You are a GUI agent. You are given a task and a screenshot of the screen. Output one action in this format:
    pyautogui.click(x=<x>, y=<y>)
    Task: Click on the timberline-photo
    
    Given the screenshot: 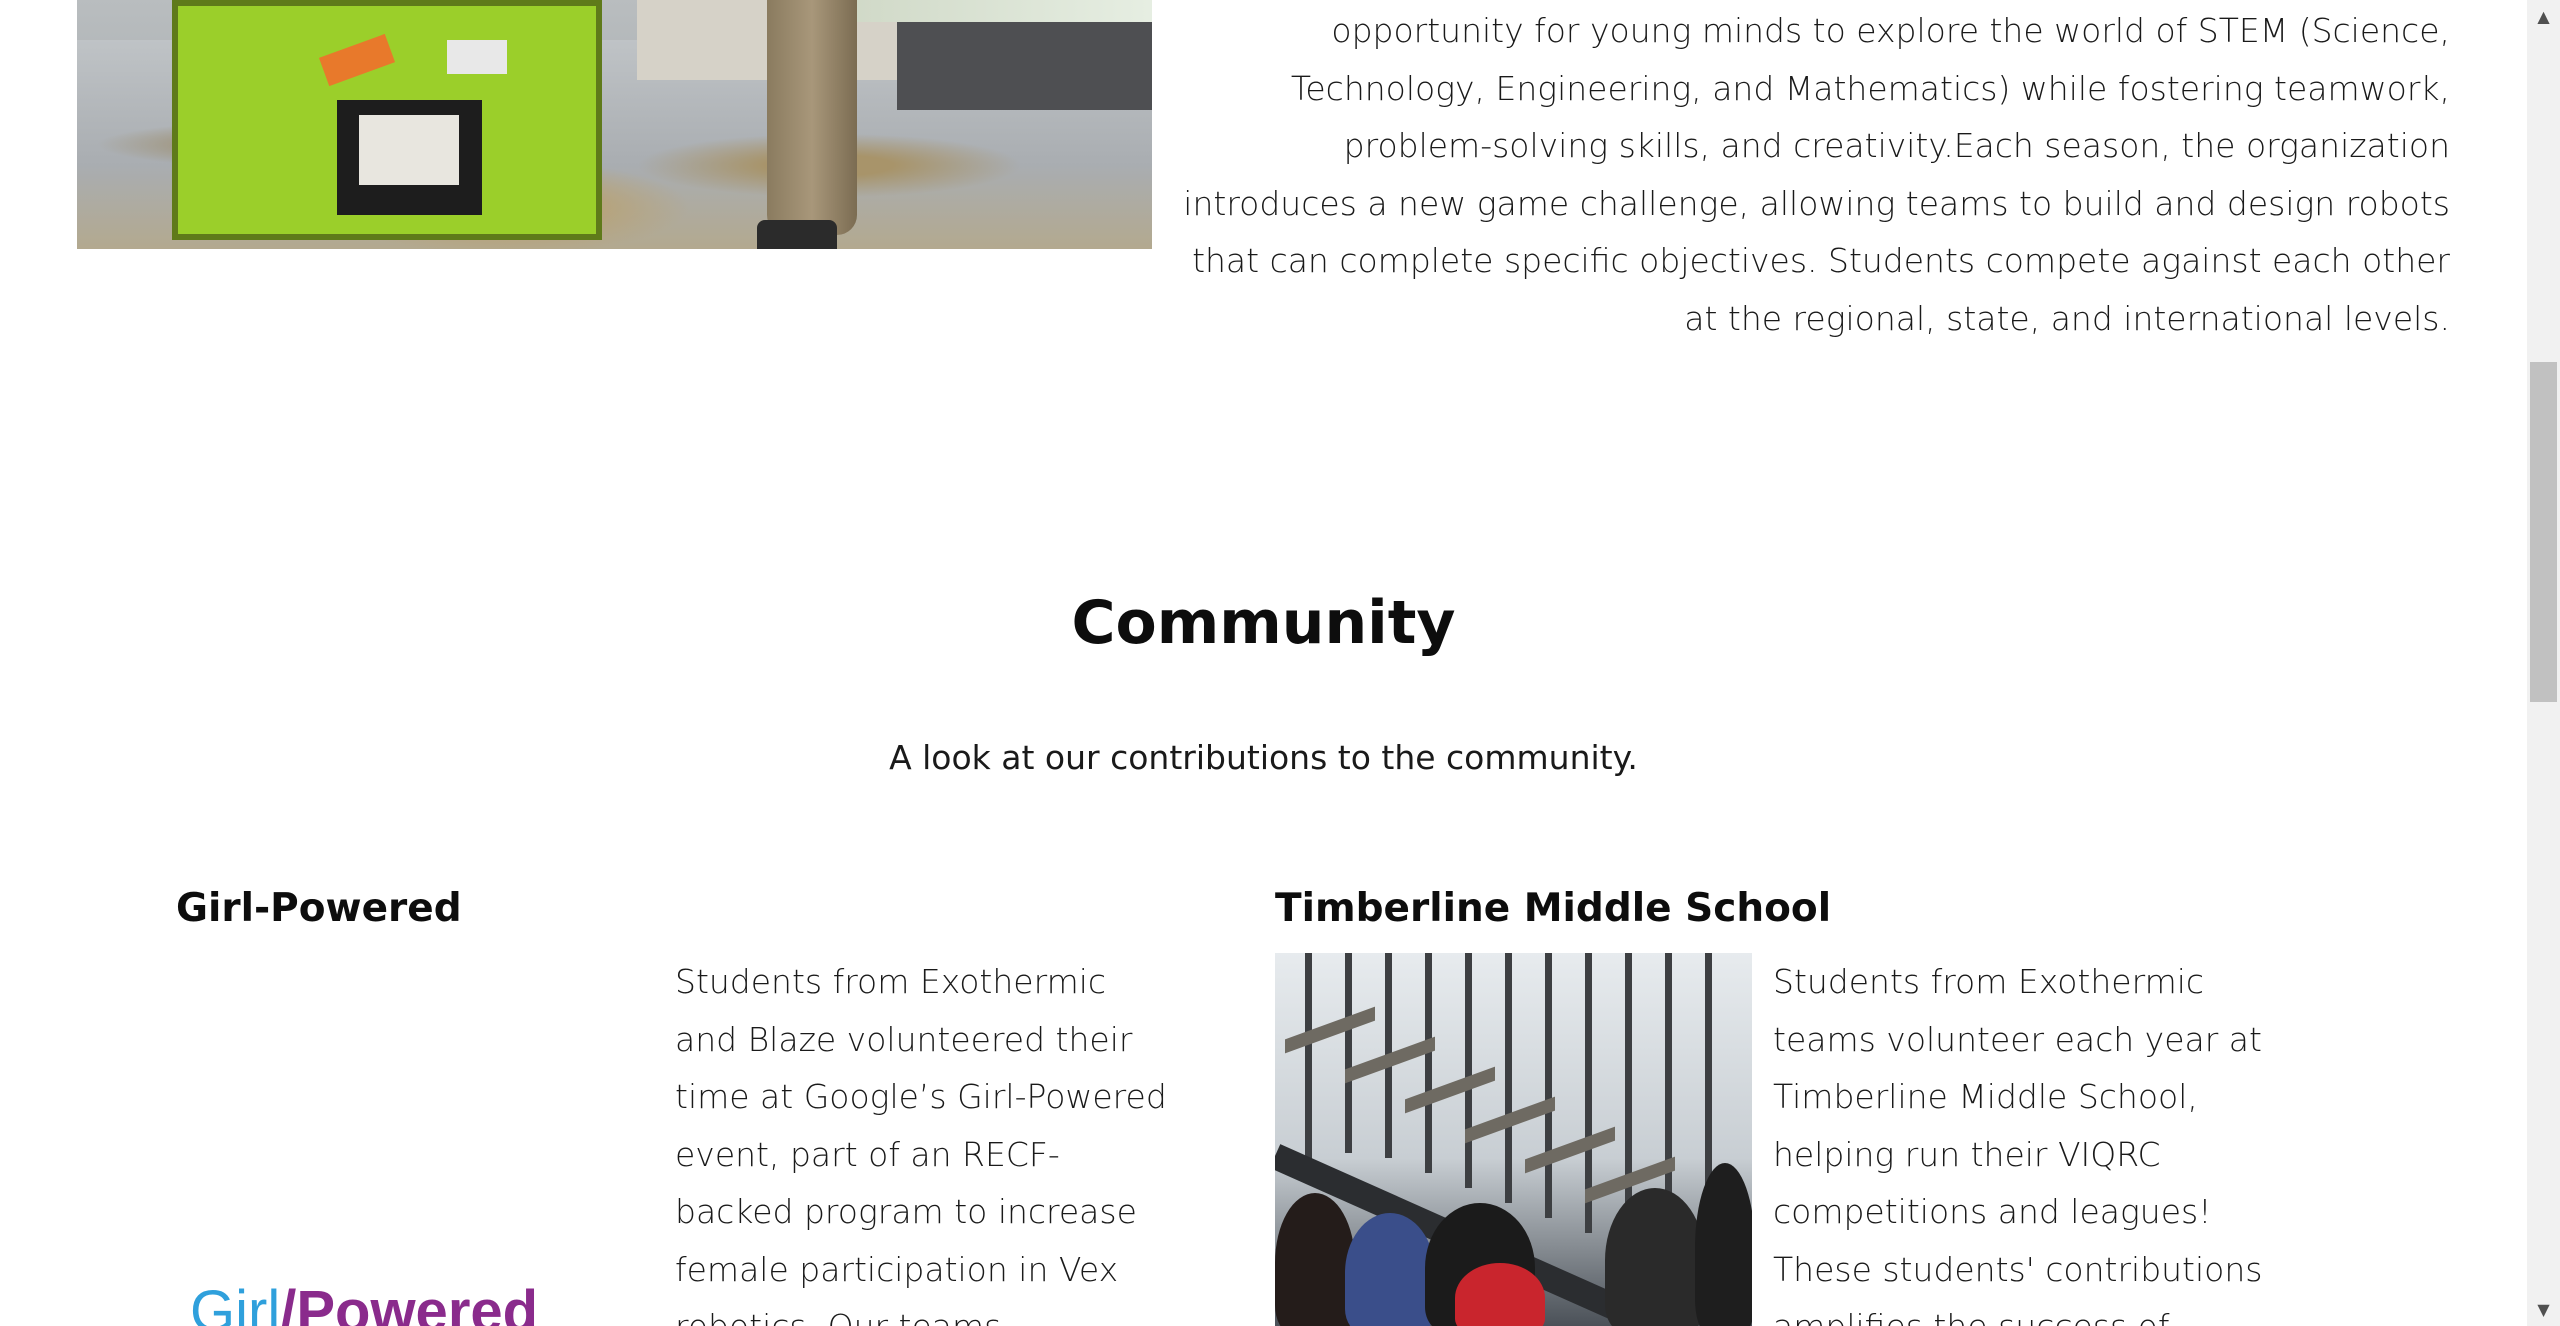 What is the action you would take?
    pyautogui.click(x=1513, y=1139)
    